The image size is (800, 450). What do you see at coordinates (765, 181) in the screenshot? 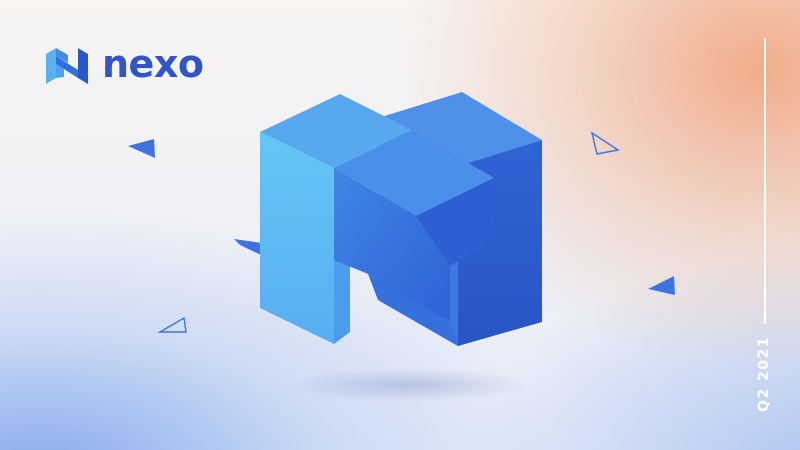
I see `vertical-divider` at bounding box center [765, 181].